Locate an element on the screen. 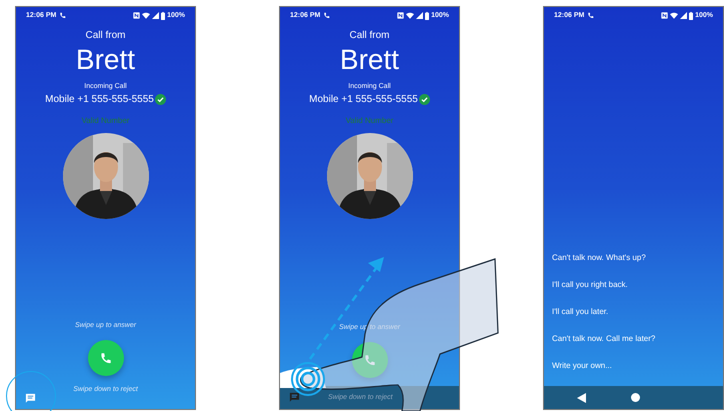 The image size is (724, 411). quick-reply: I'll call you later. is located at coordinates (633, 318).